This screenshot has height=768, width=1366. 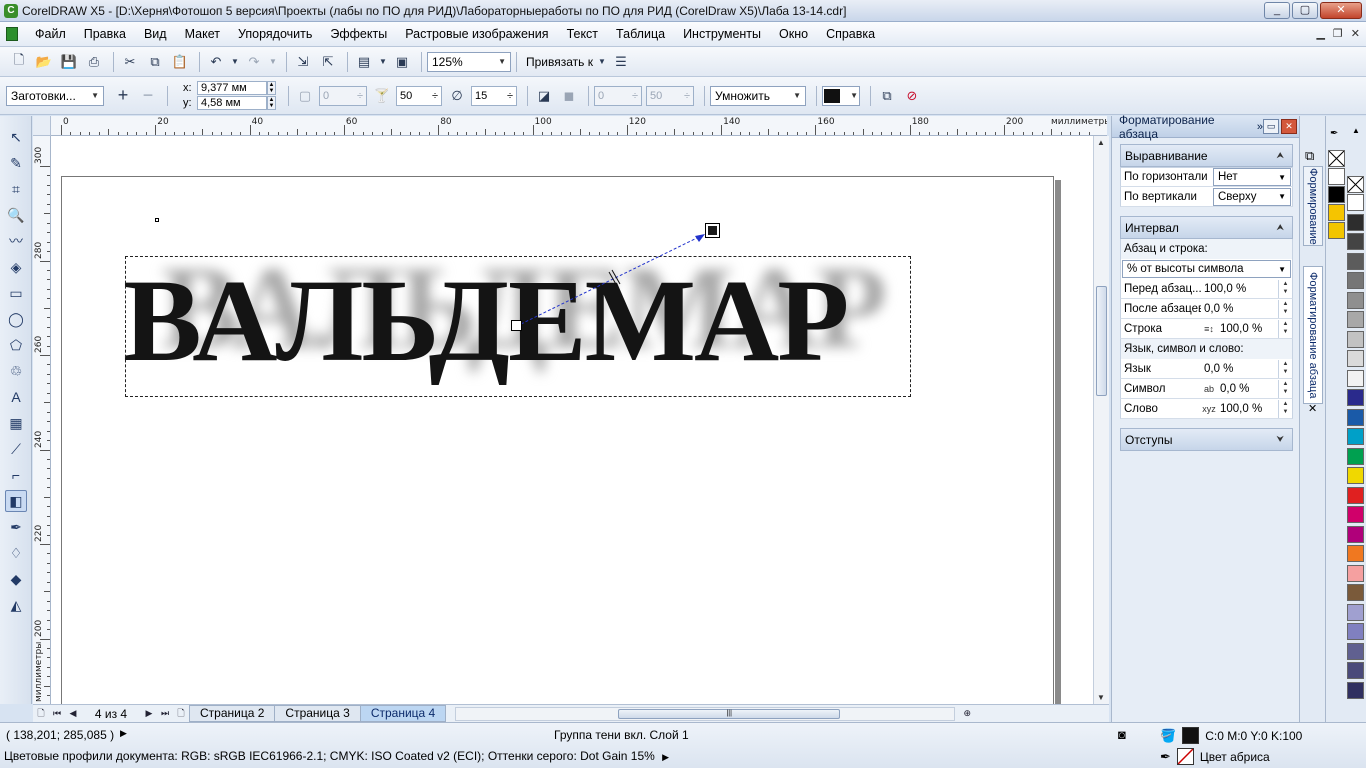 I want to click on options-icon: ☰, so click(x=621, y=62).